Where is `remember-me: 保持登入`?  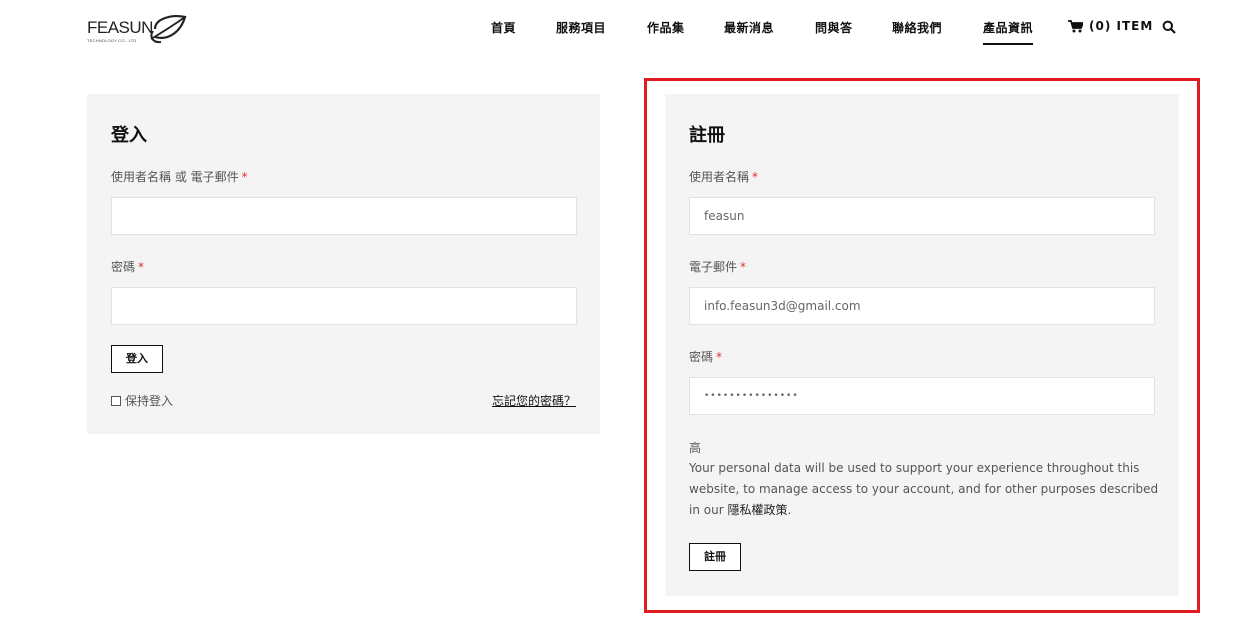 remember-me: 保持登入 is located at coordinates (142, 400).